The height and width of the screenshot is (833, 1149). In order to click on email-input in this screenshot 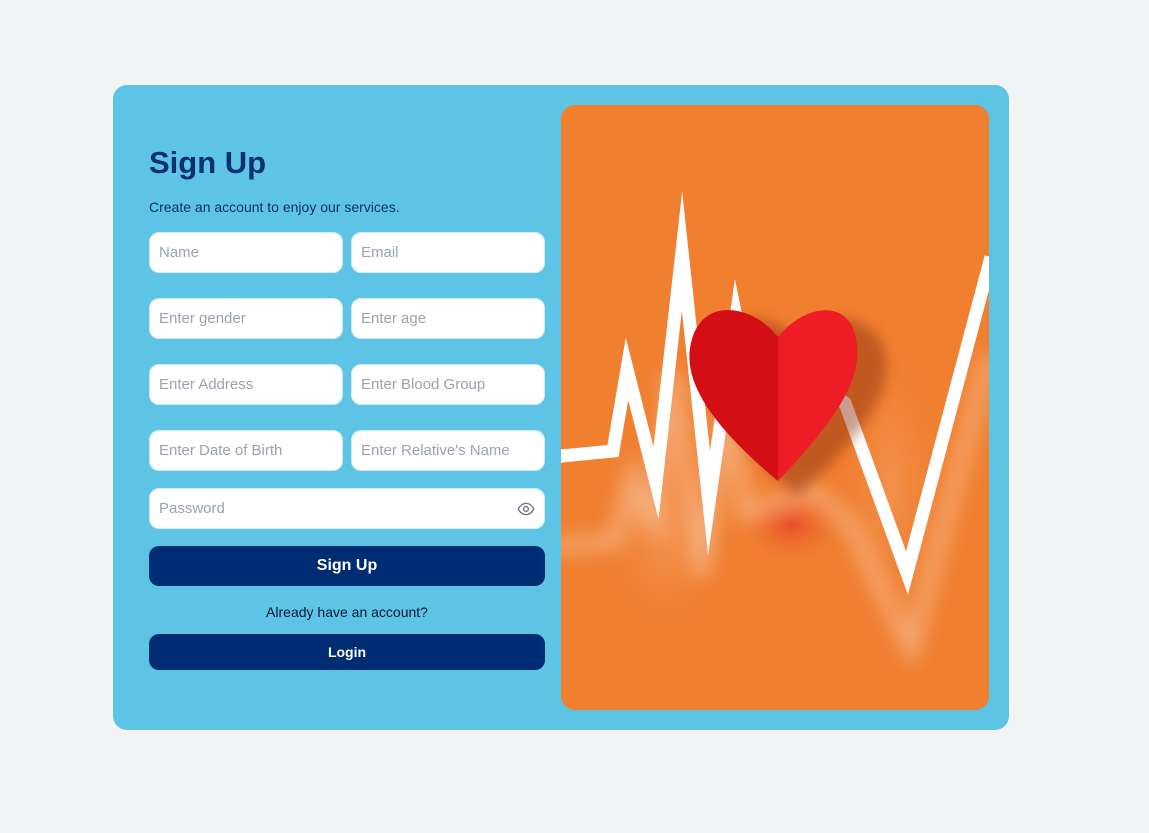, I will do `click(448, 252)`.